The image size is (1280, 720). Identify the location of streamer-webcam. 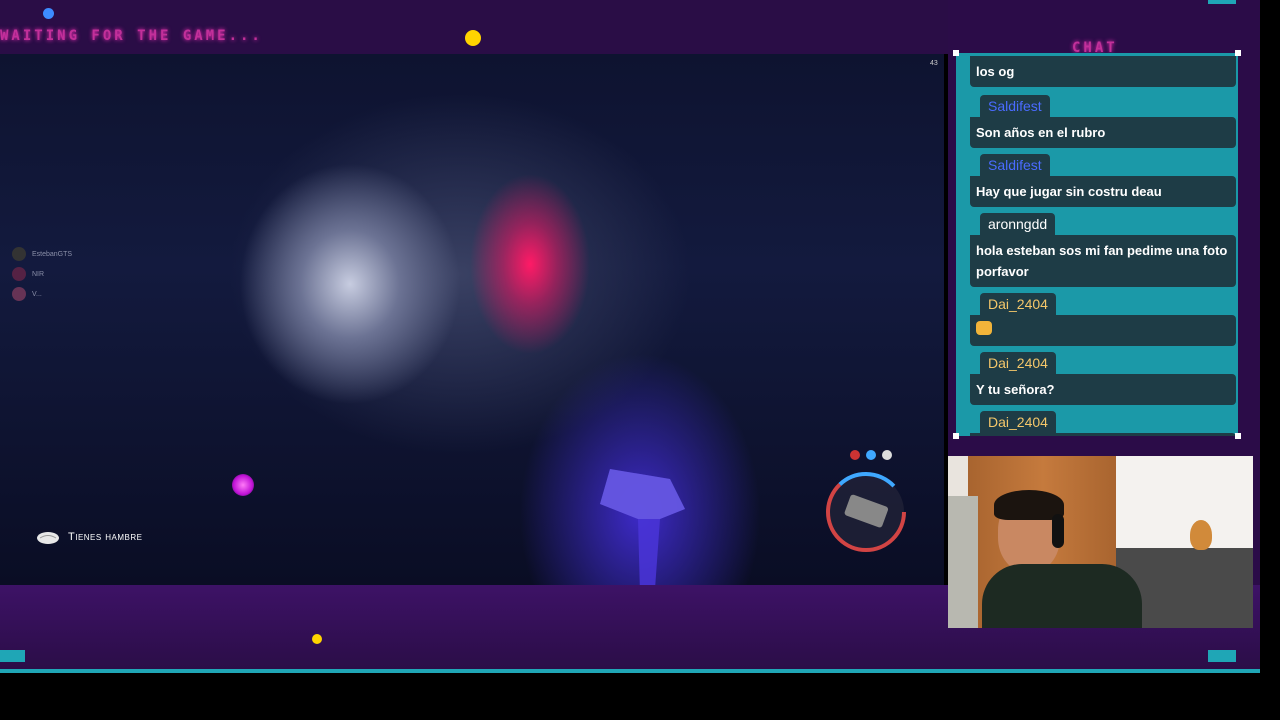
(1100, 542).